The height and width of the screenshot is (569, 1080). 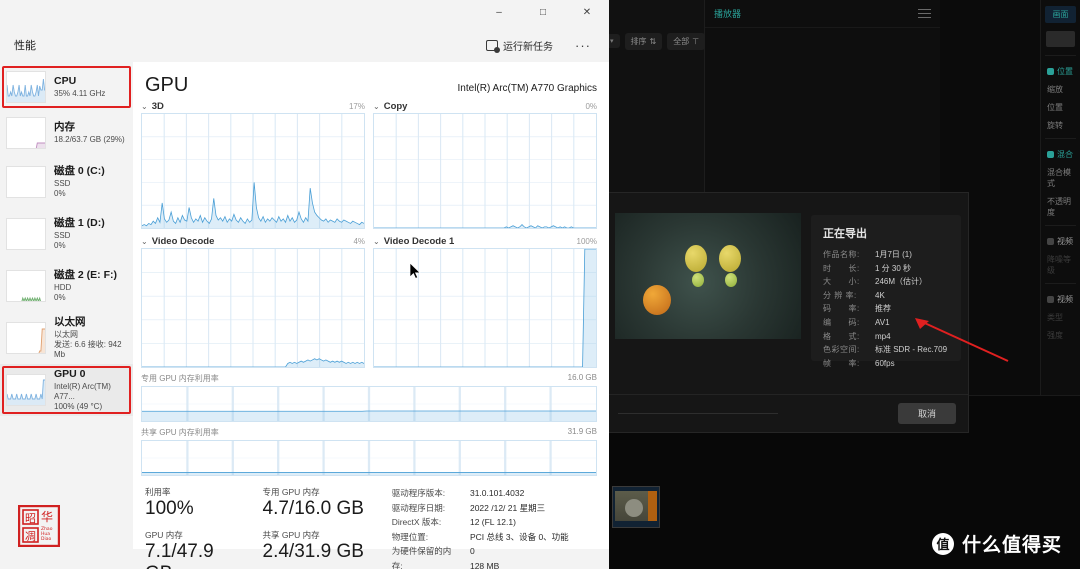 What do you see at coordinates (167, 85) in the screenshot?
I see `gpu-title: GPU` at bounding box center [167, 85].